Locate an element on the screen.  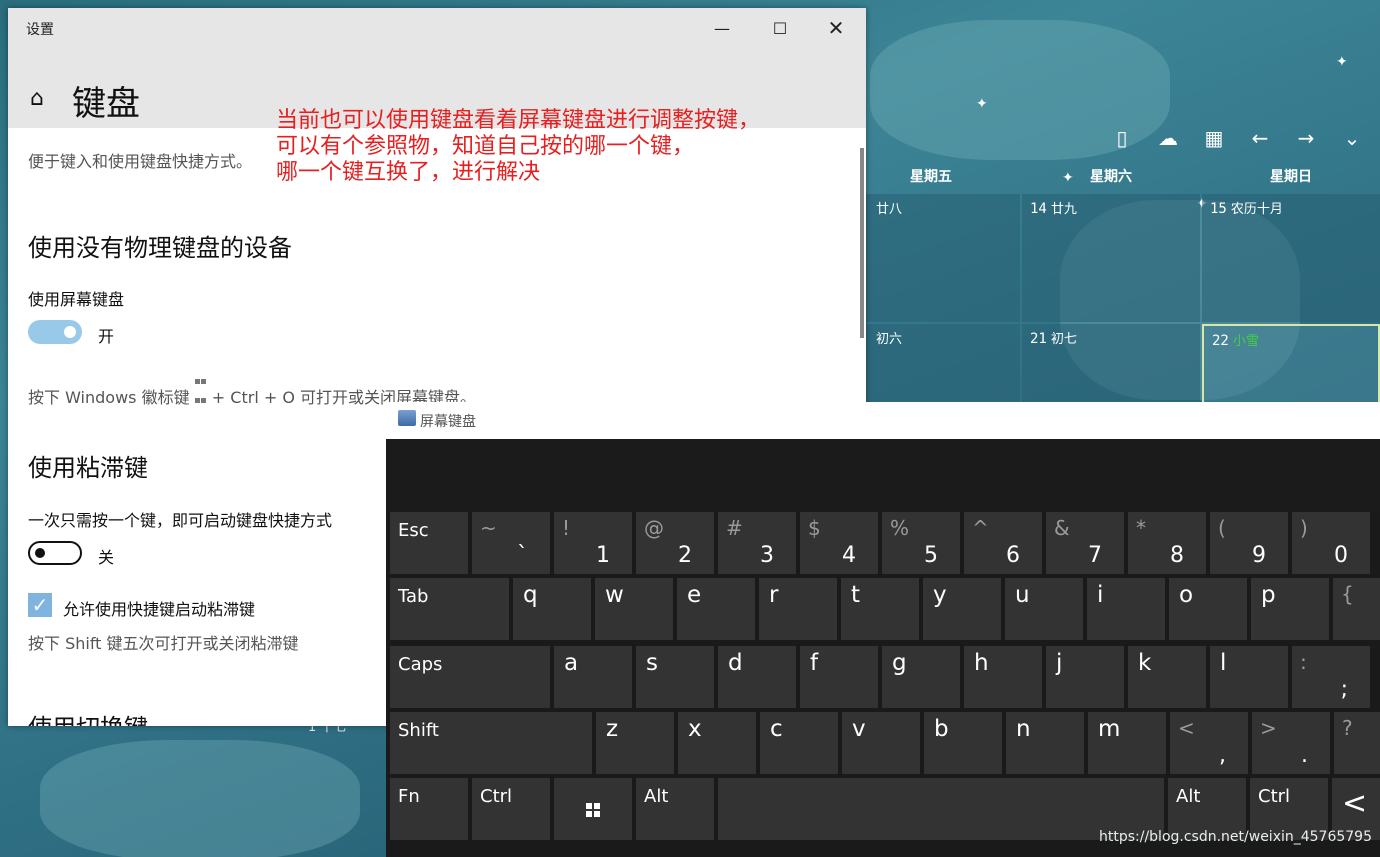
key-symbol: @2 is located at coordinates (675, 543).